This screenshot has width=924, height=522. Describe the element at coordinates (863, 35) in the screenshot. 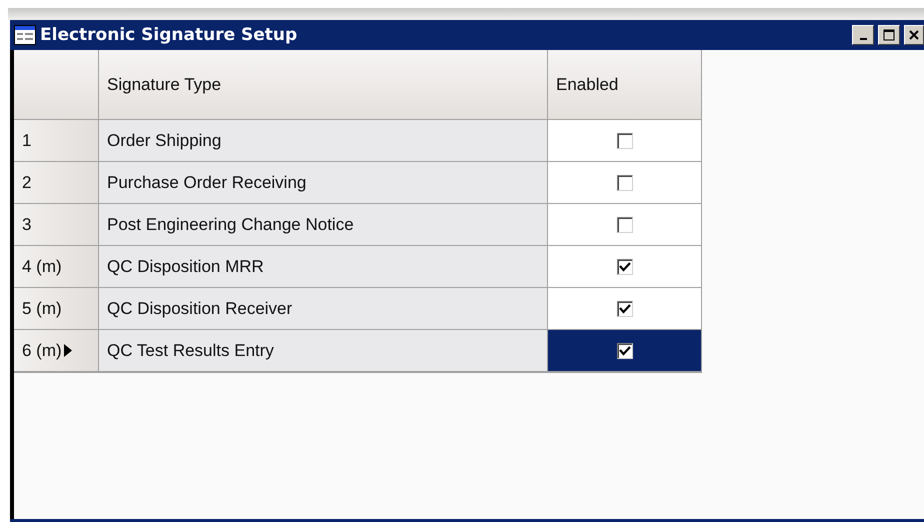

I see `minimize-button` at that location.